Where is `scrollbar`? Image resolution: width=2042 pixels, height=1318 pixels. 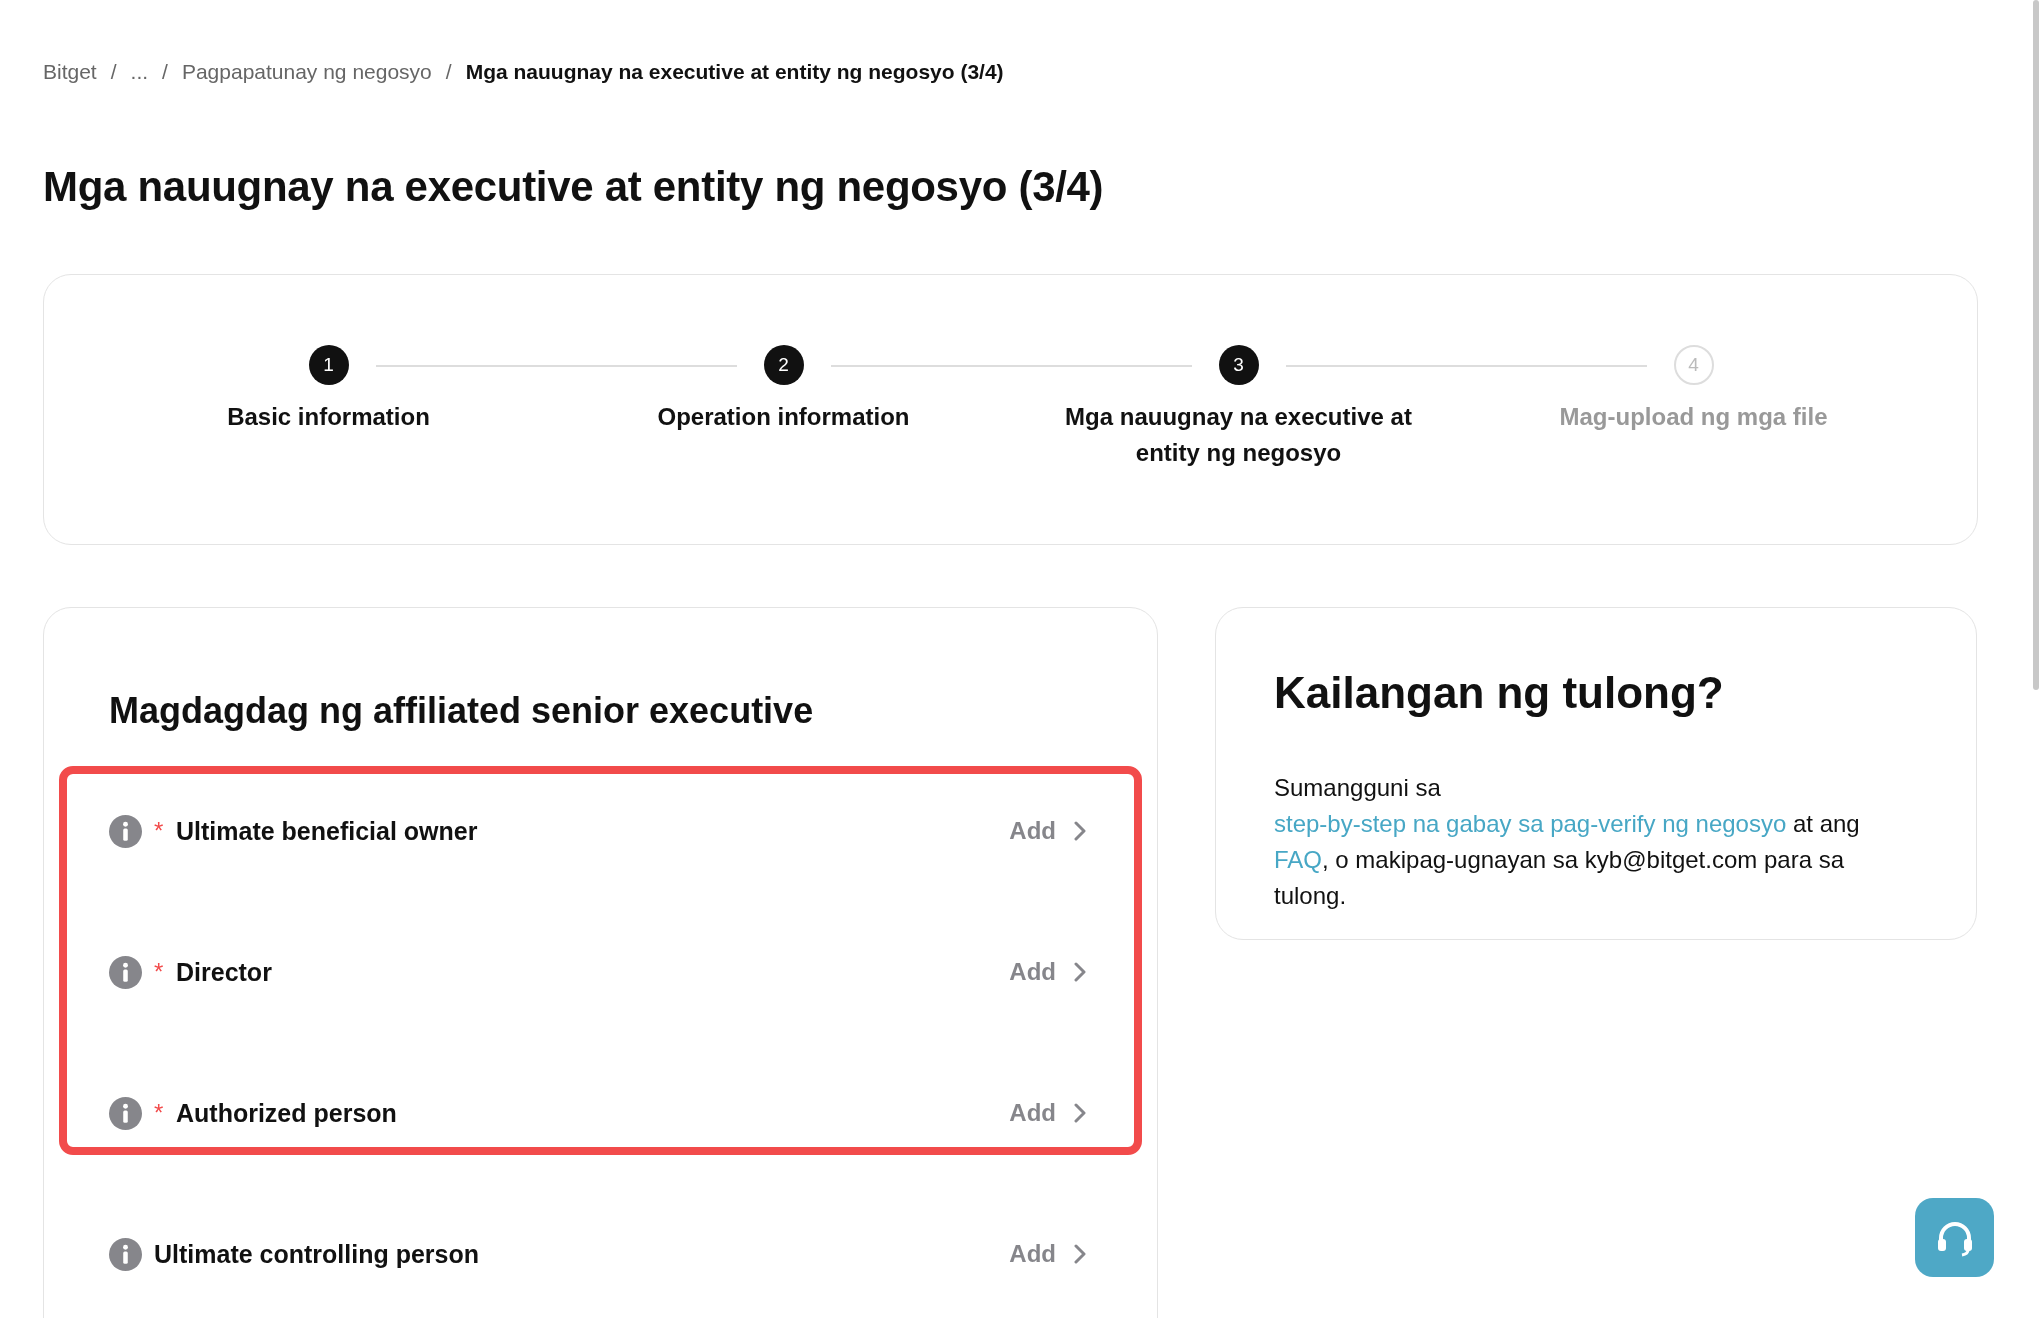
scrollbar is located at coordinates (2036, 345).